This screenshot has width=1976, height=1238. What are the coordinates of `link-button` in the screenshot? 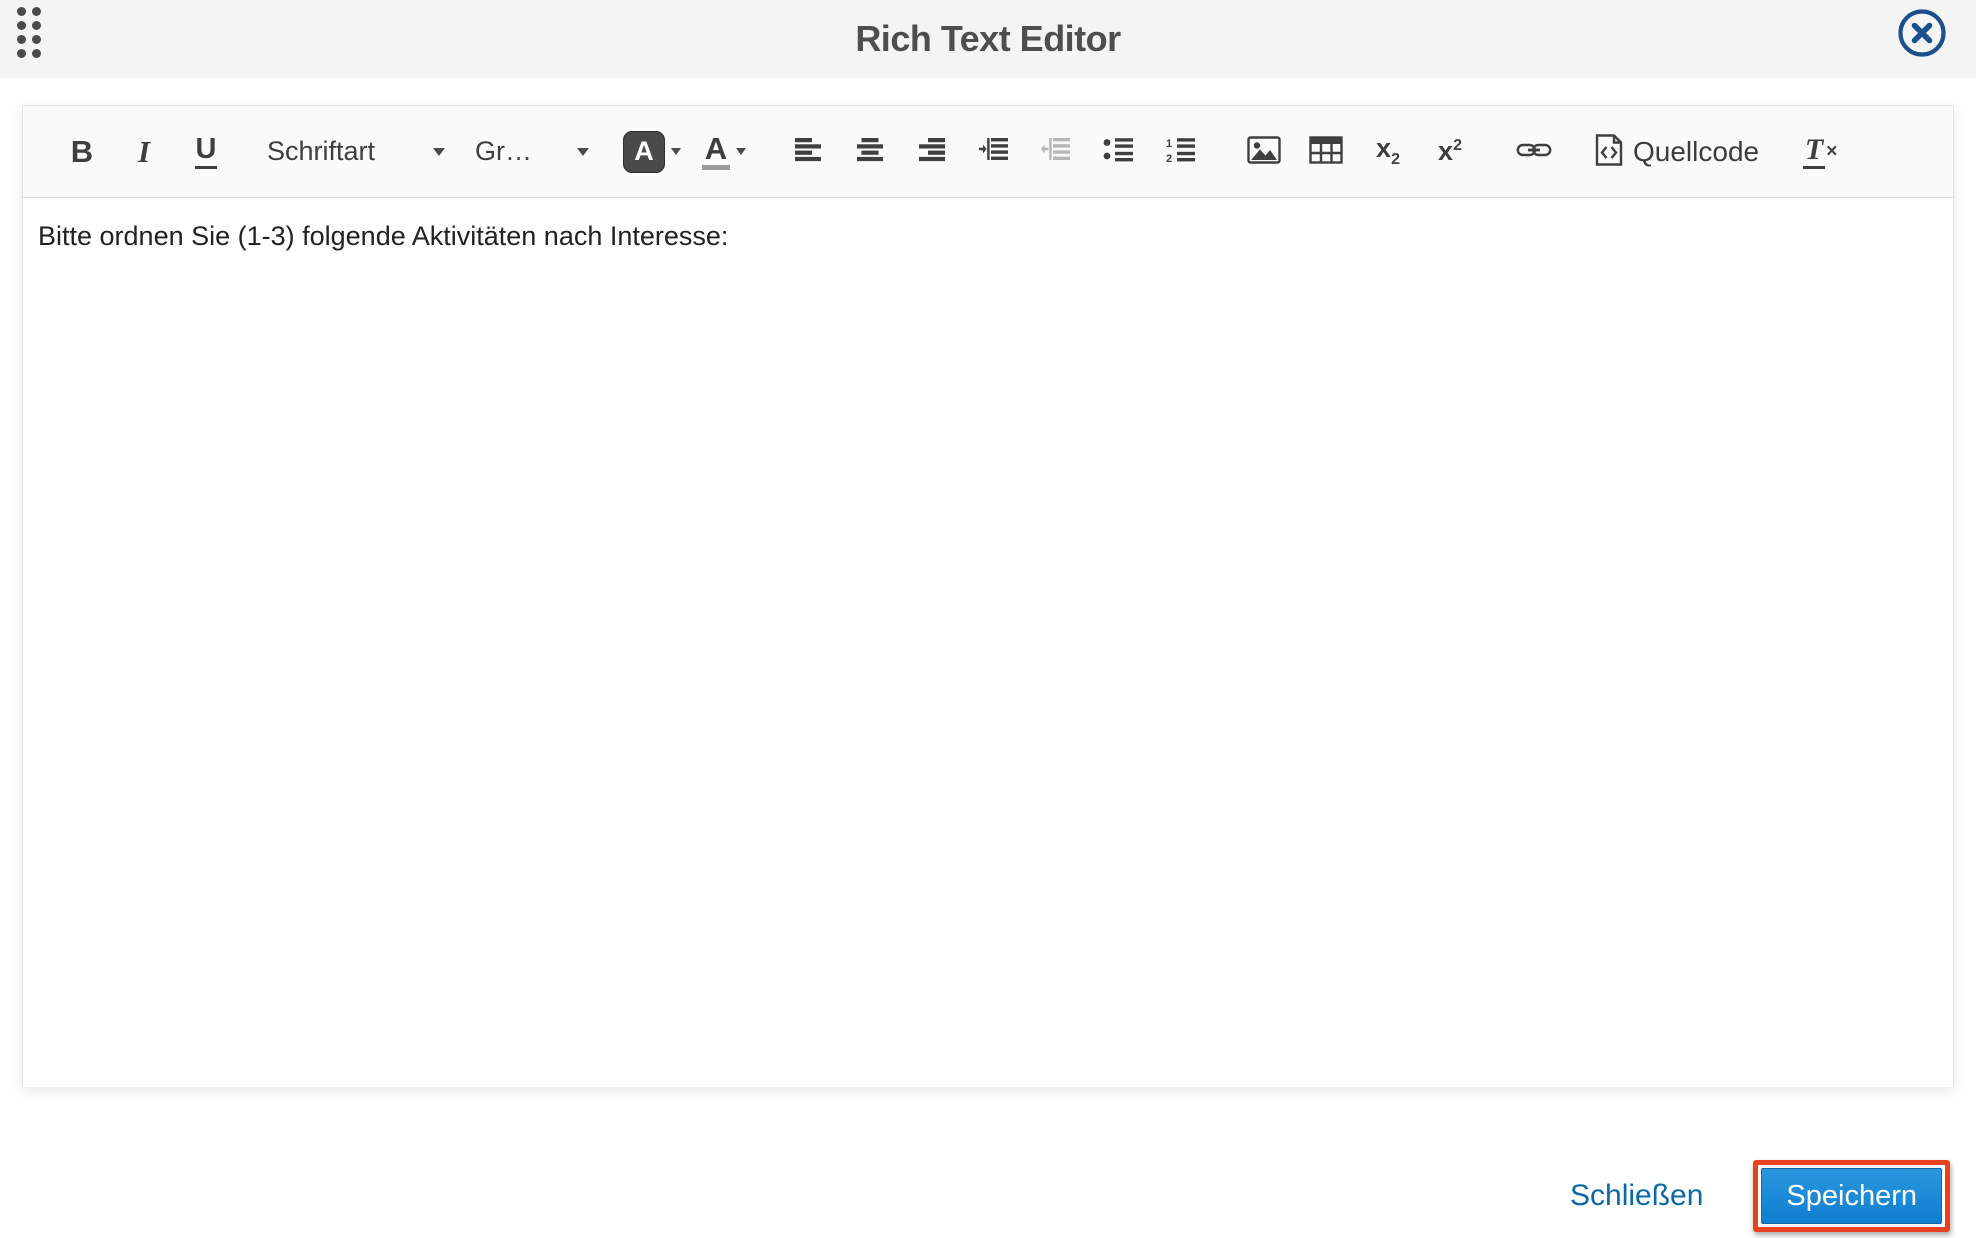 It's located at (1534, 152).